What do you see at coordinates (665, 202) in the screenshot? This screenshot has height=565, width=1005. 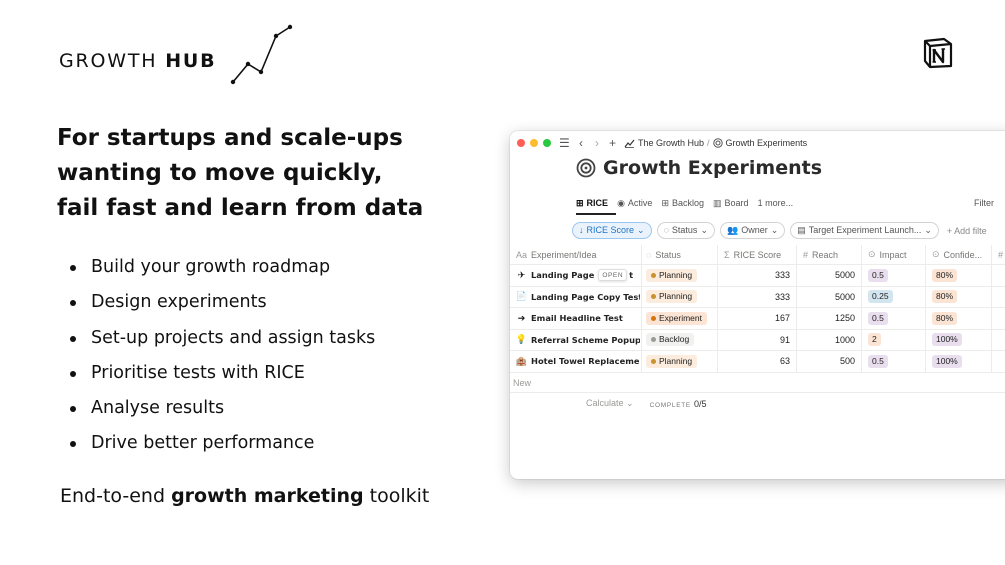 I see `table-icon: ⊞` at bounding box center [665, 202].